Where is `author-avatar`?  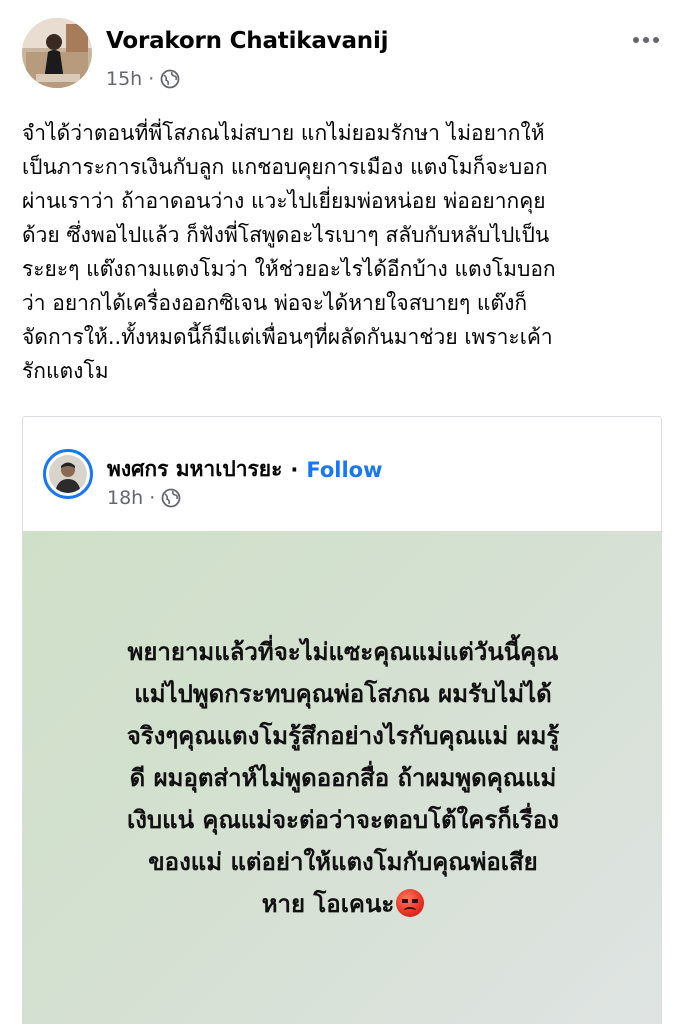
author-avatar is located at coordinates (57, 53).